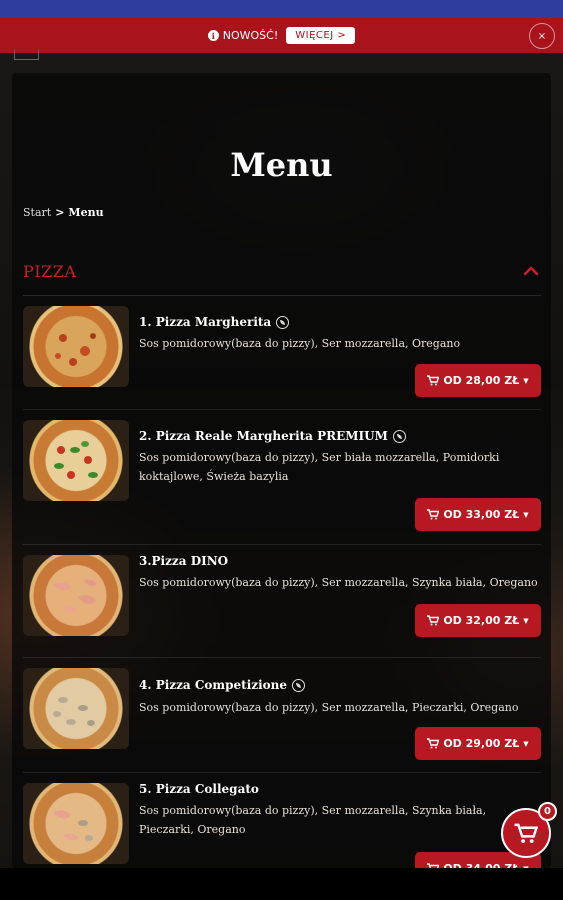 This screenshot has width=563, height=900. What do you see at coordinates (542, 36) in the screenshot?
I see `close-promo-button: ×` at bounding box center [542, 36].